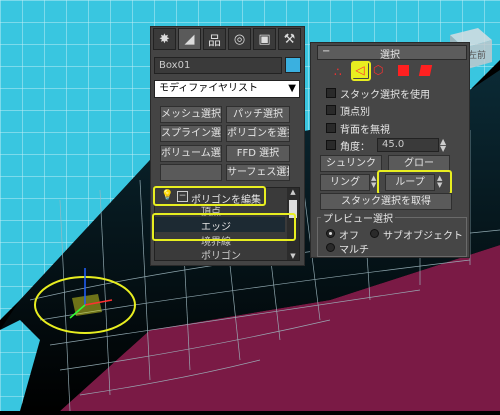  I want to click on hierarchy-tab: 品, so click(214, 39).